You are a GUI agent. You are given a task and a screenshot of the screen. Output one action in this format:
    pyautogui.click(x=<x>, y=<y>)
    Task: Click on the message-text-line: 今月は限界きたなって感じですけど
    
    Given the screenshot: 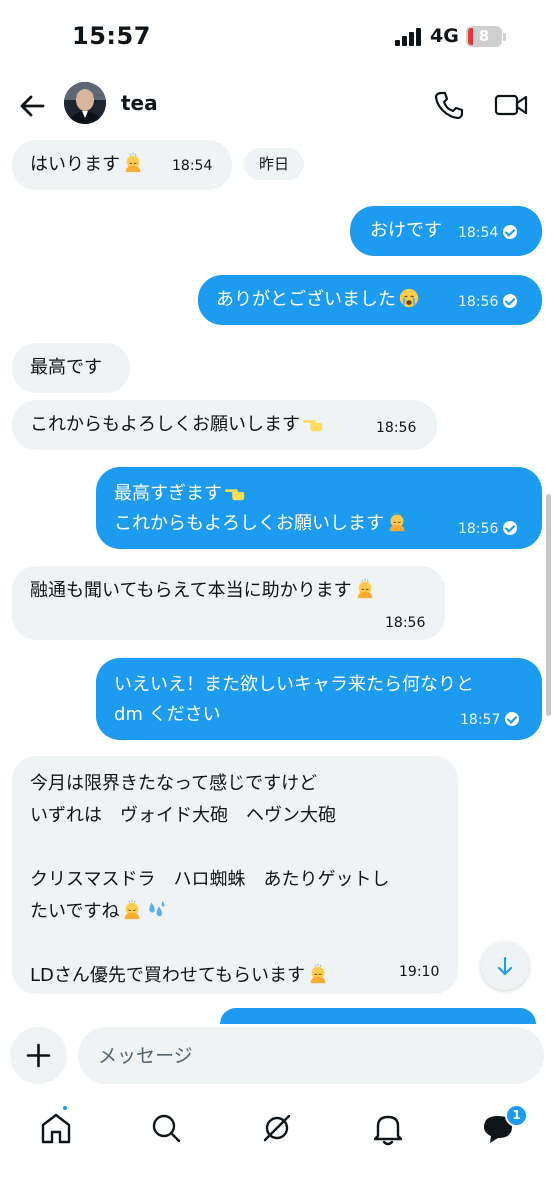 What is the action you would take?
    pyautogui.click(x=174, y=783)
    